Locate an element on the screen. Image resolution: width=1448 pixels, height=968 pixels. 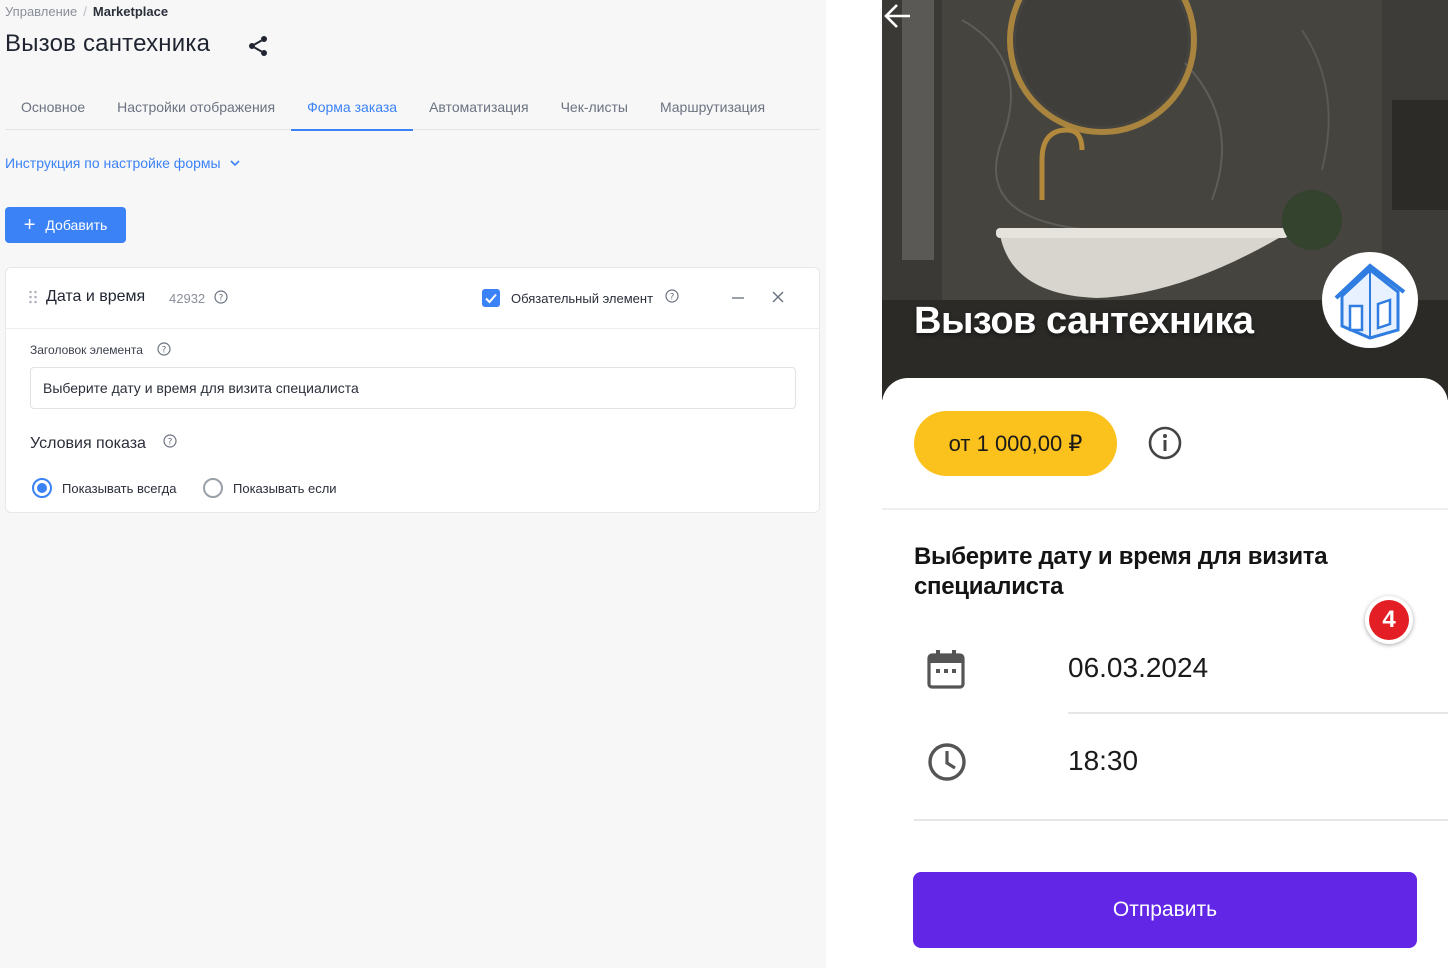
instructions-label: Инструкция по настройке формы is located at coordinates (113, 163).